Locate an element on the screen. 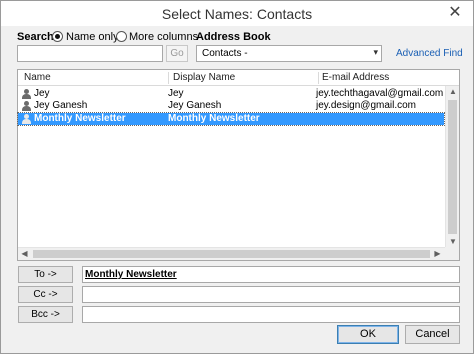  horizontal-scrollbar: ◀ ▶ is located at coordinates (238, 253).